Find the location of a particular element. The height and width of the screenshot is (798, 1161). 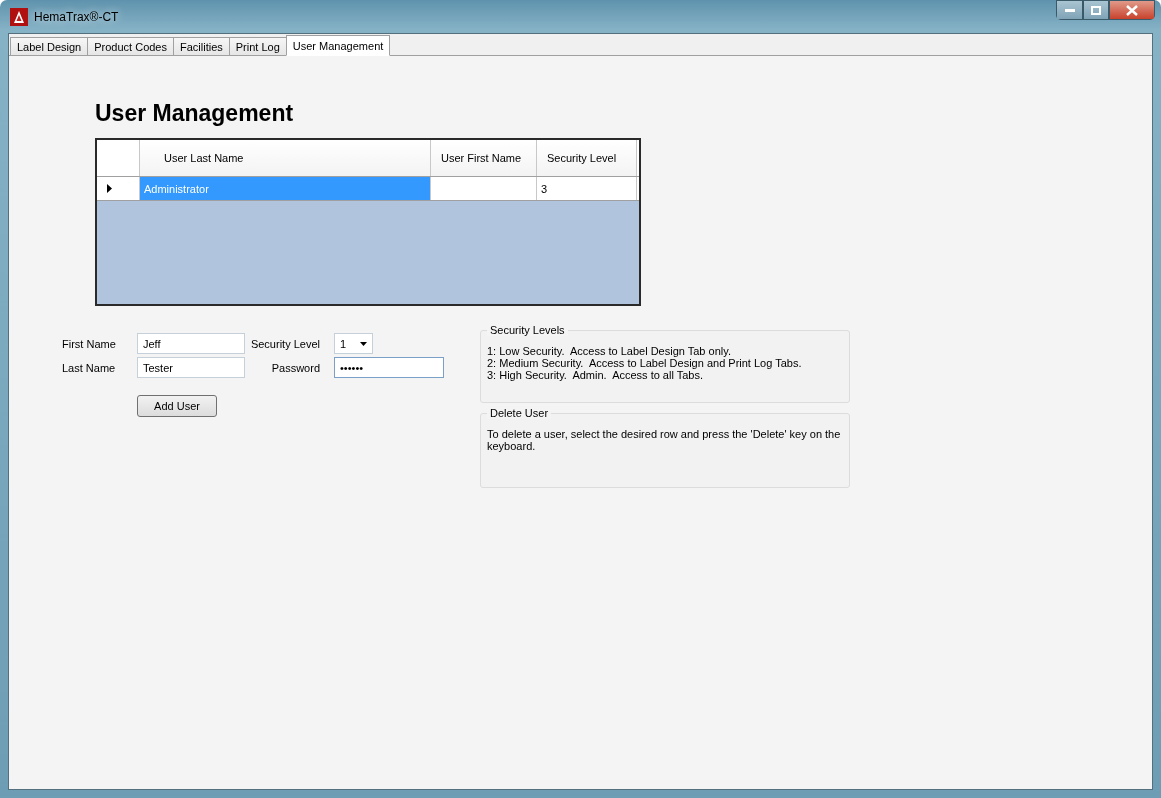

info-text: To delete a user, select the desired row and press the 'Delete' key on the keyboard. is located at coordinates (664, 440).